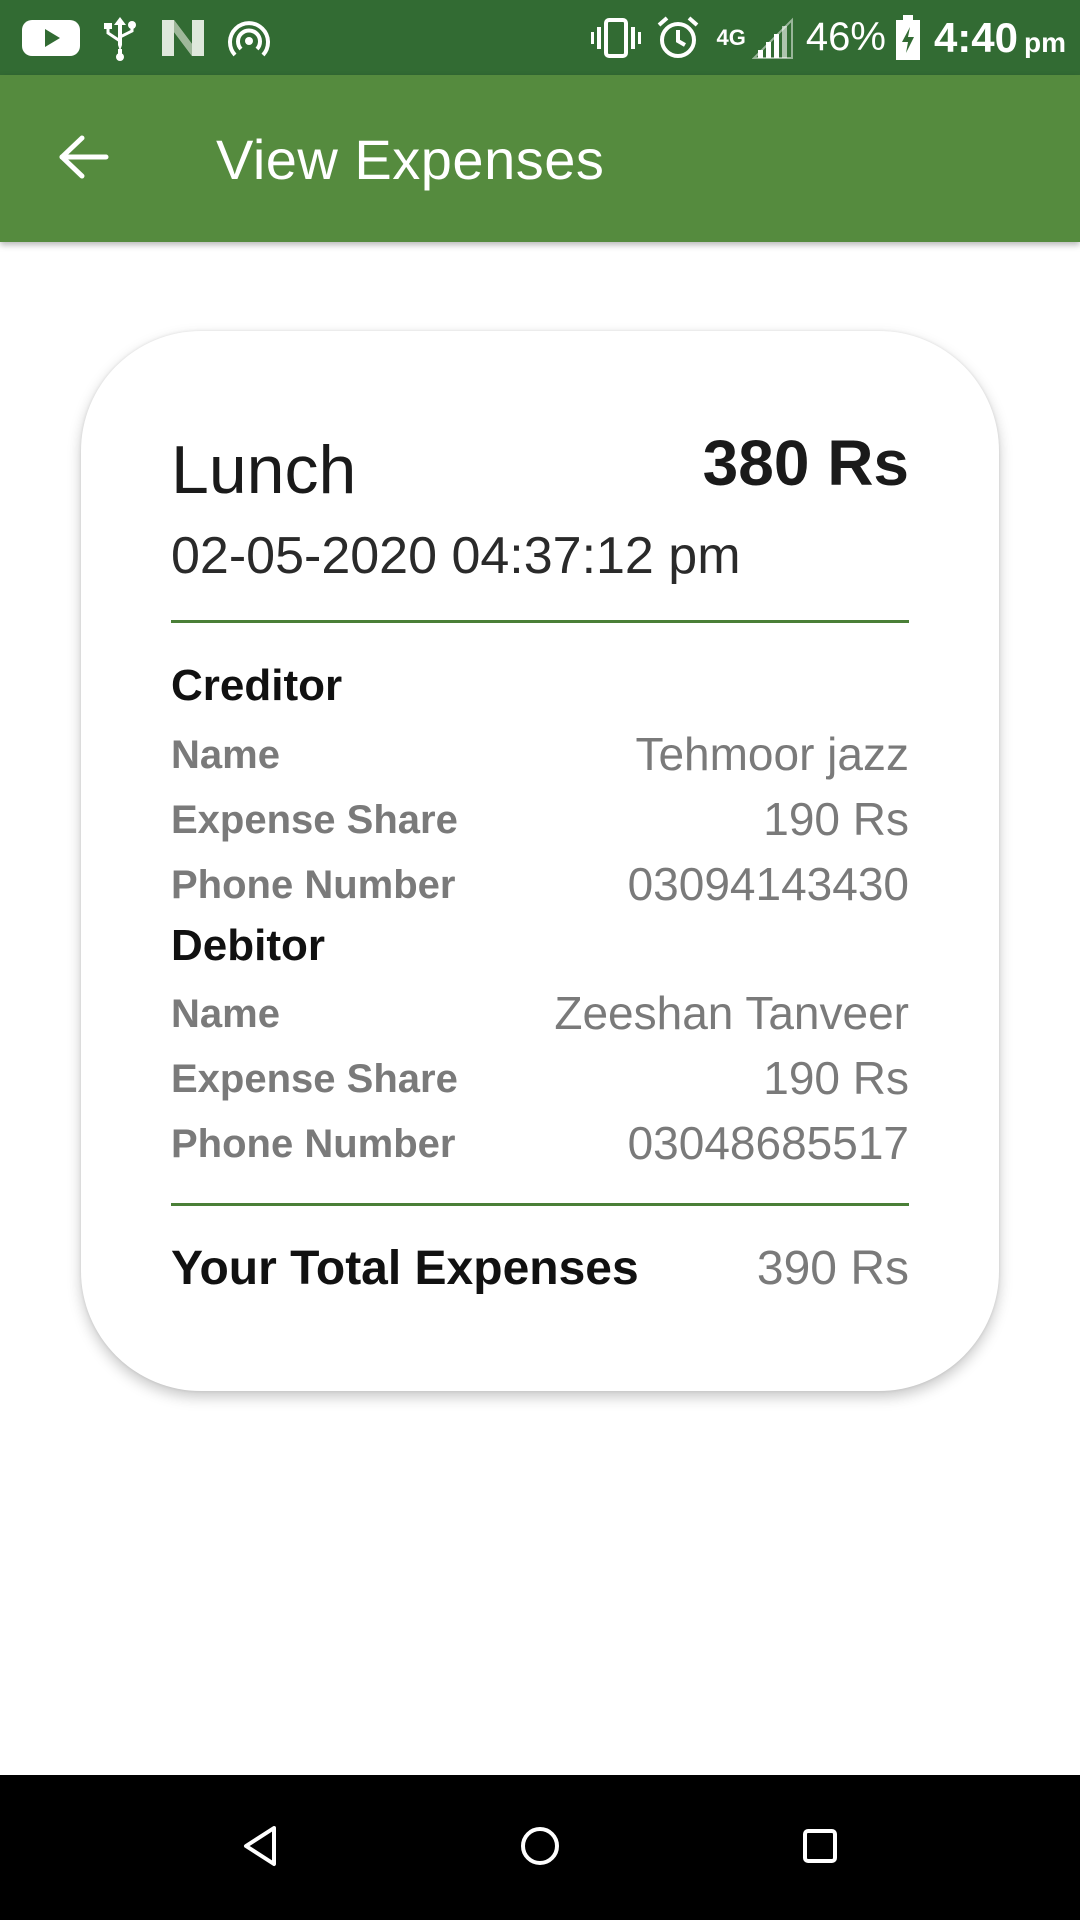 The height and width of the screenshot is (1920, 1080). Describe the element at coordinates (540, 1145) in the screenshot. I see `debitor-phone-row: Phone Number 03048685517` at that location.